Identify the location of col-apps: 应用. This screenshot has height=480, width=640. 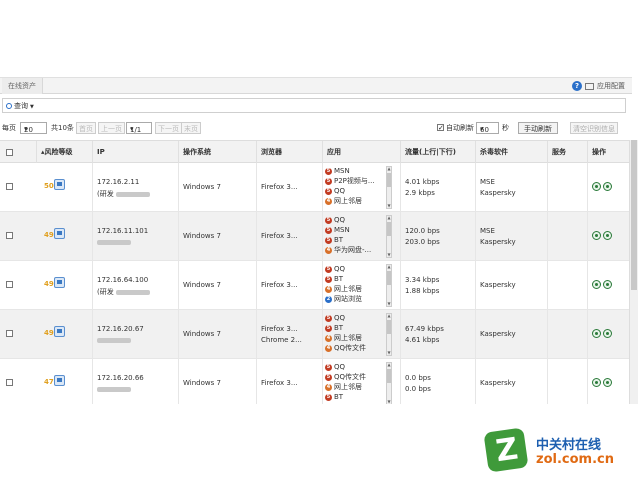
(361, 152).